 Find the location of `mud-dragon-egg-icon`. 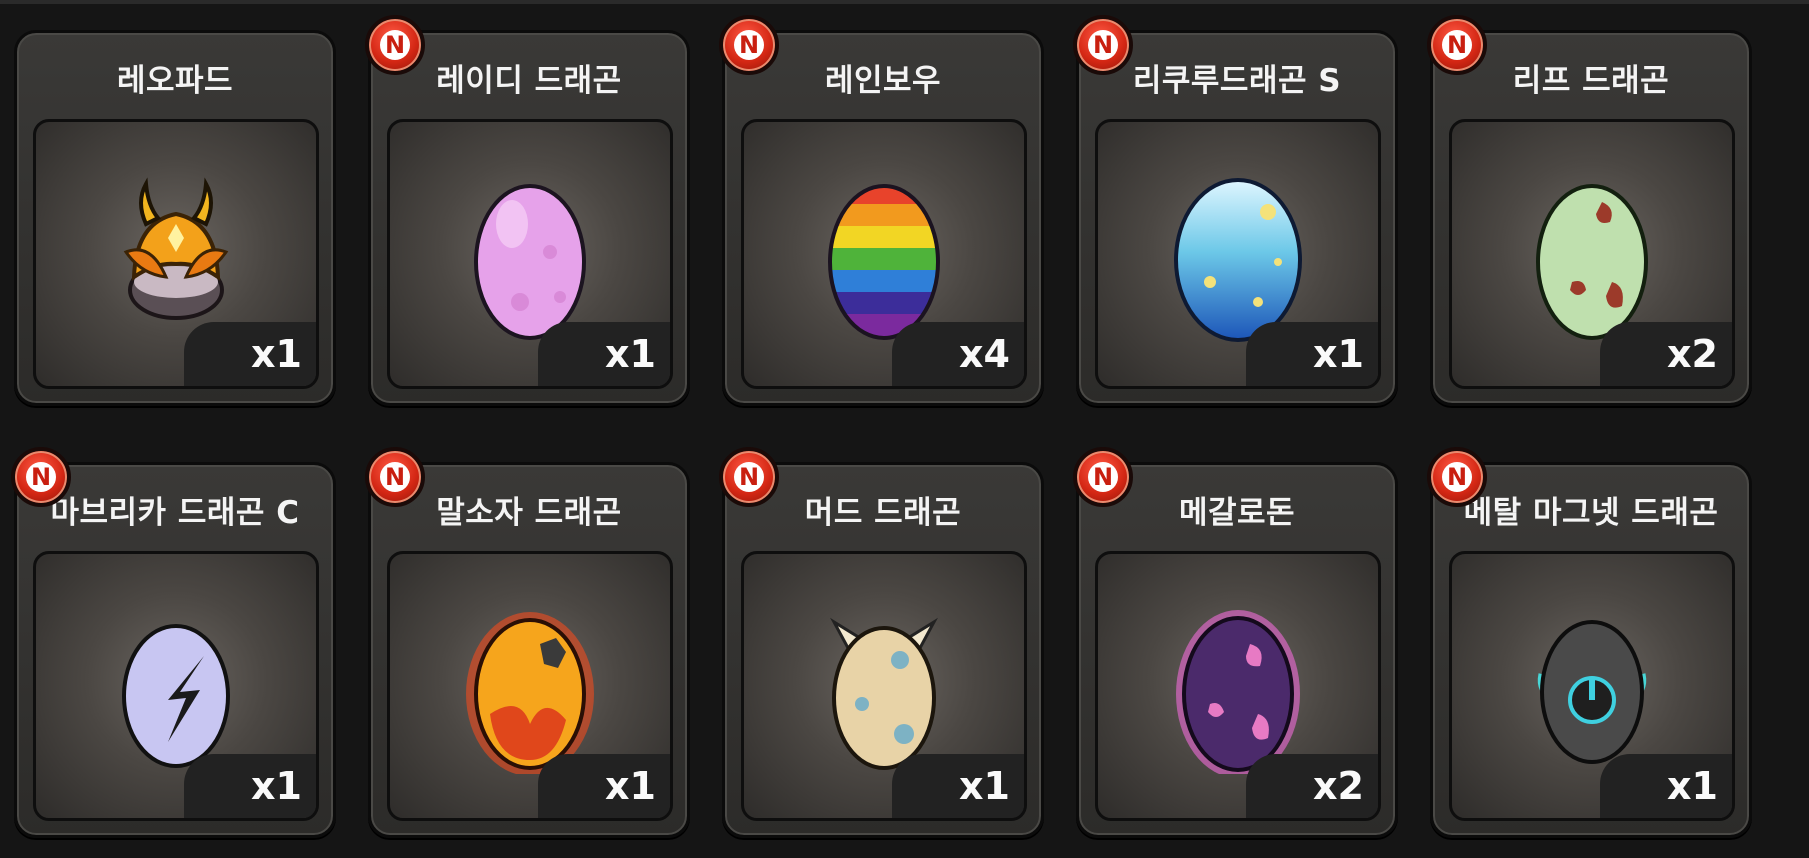

mud-dragon-egg-icon is located at coordinates (884, 693).